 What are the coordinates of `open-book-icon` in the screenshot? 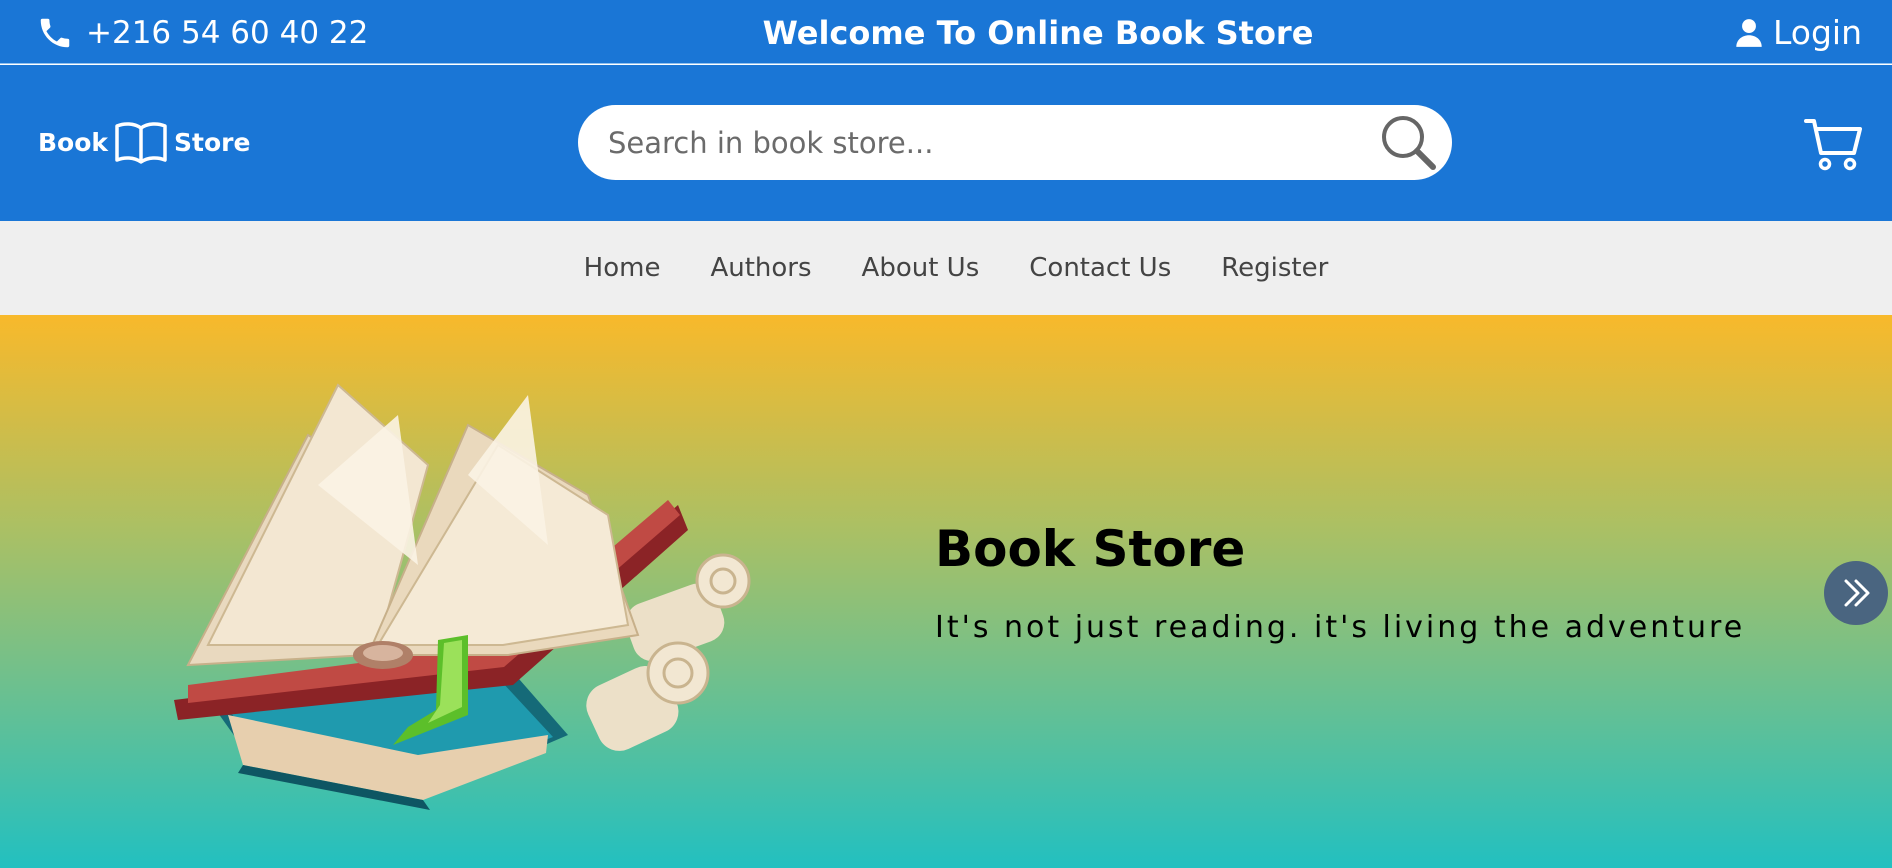 It's located at (141, 143).